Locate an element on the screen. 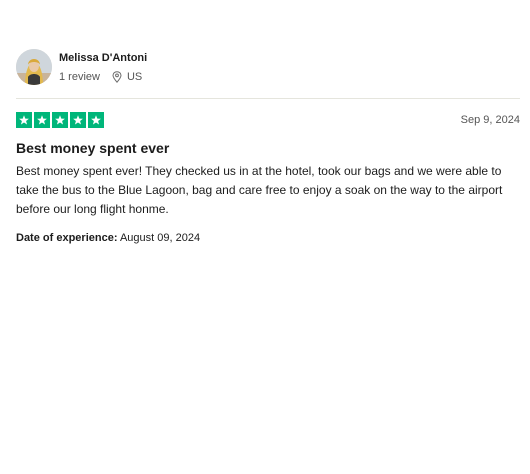 This screenshot has height=474, width=530. reviewer-country: US is located at coordinates (134, 77).